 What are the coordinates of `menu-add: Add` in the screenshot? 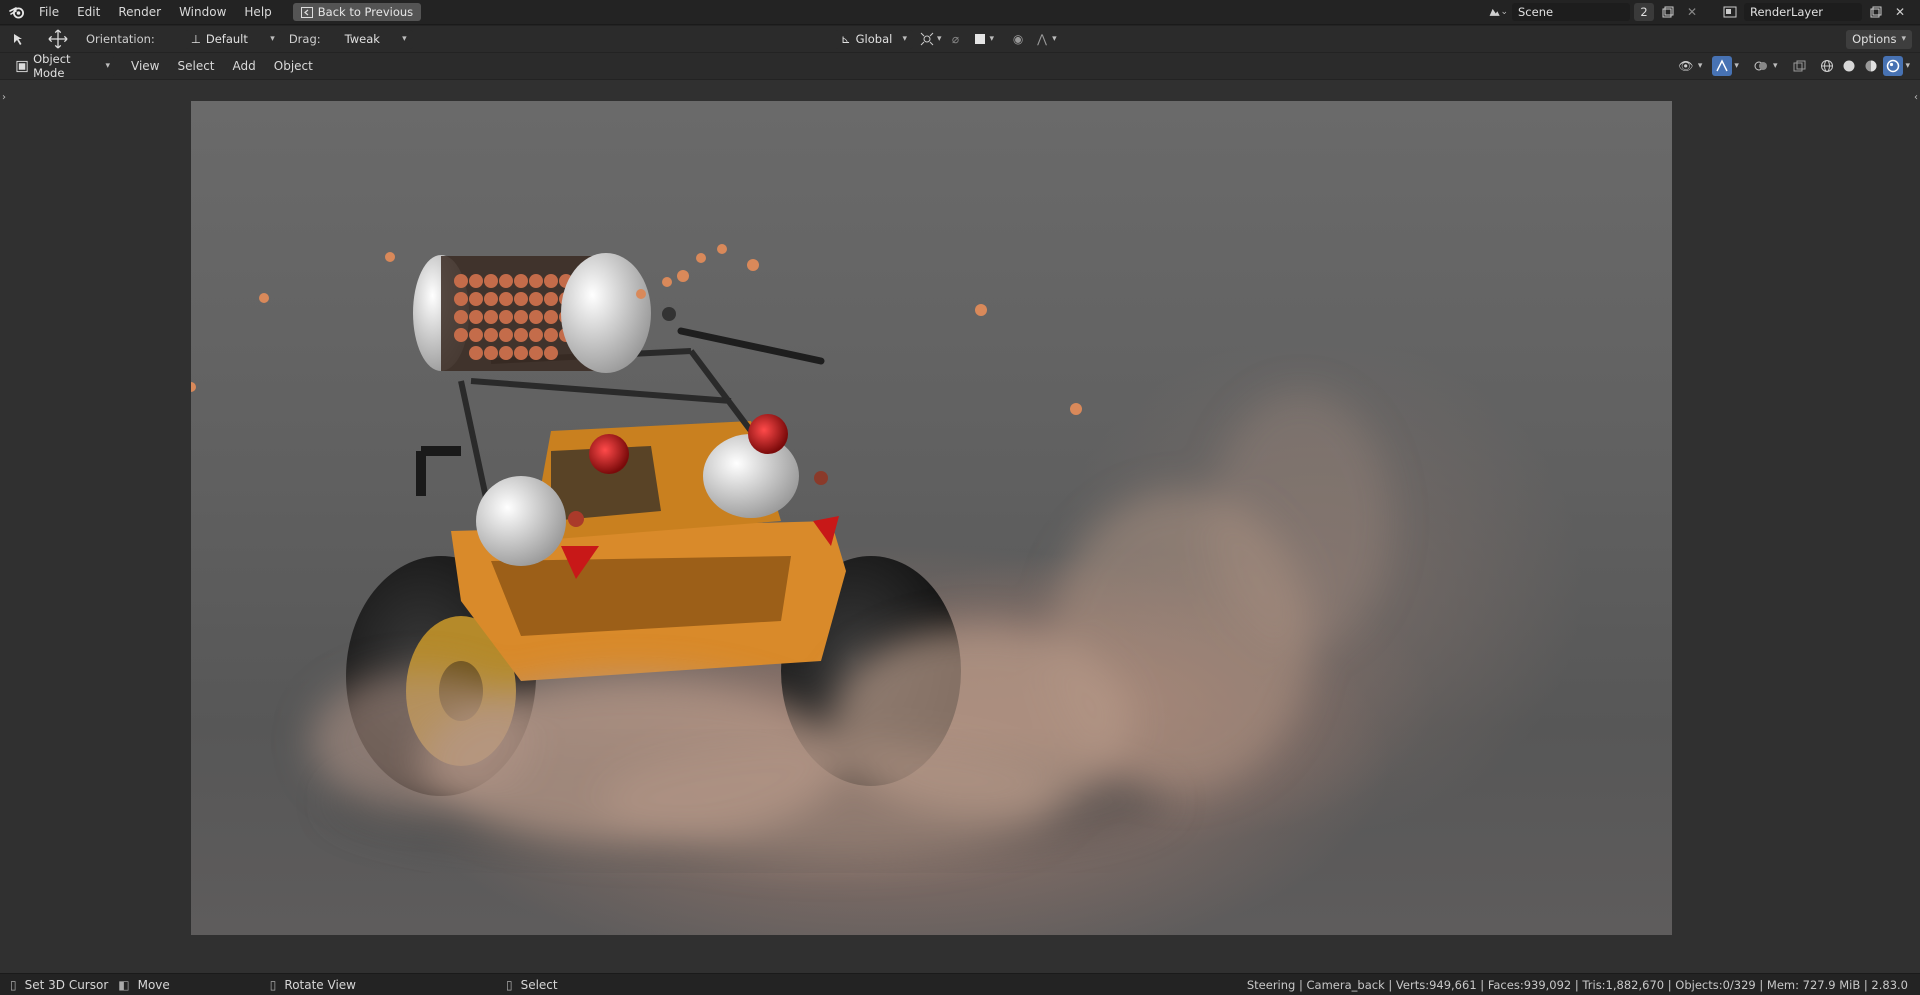 It's located at (244, 66).